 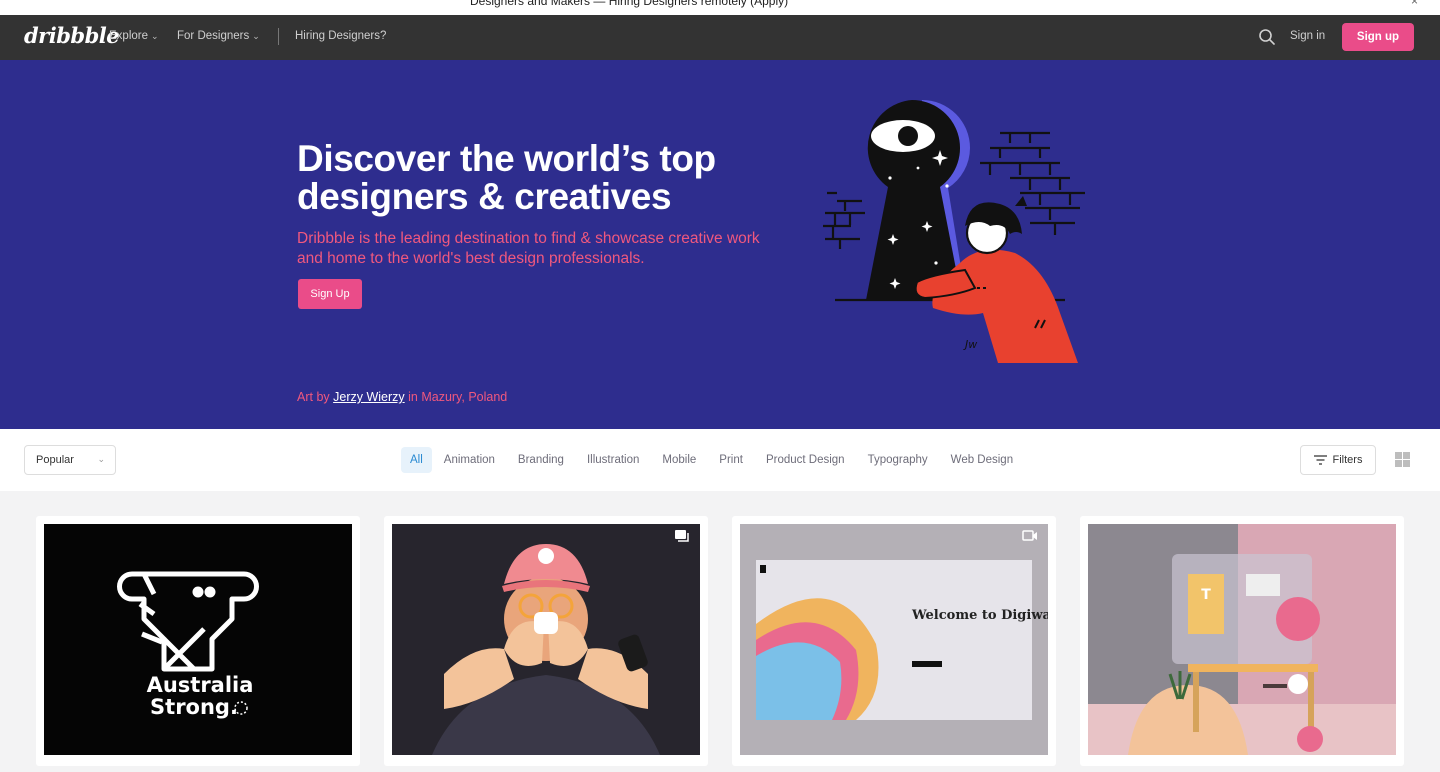 I want to click on art-credit: Art by Jerzy Wierzy in Mazury, Poland, so click(x=402, y=397).